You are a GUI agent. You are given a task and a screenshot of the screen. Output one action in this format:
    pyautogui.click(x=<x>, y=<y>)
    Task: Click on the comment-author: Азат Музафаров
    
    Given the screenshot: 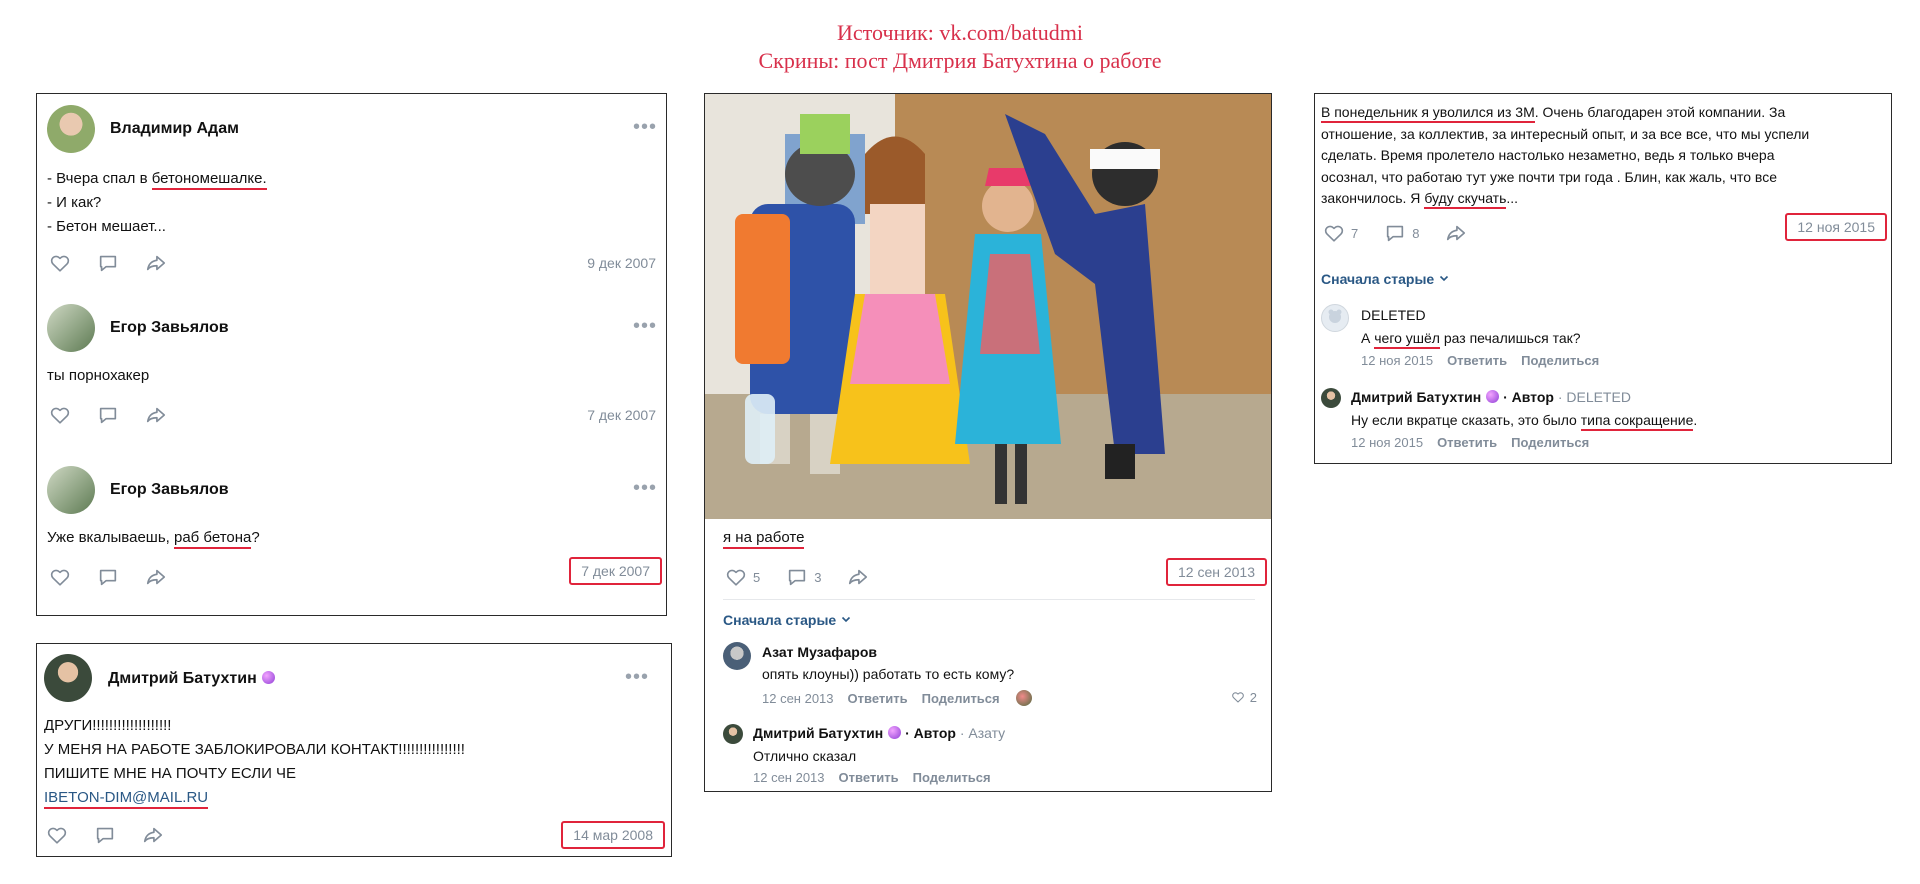 What is the action you would take?
    pyautogui.click(x=819, y=652)
    